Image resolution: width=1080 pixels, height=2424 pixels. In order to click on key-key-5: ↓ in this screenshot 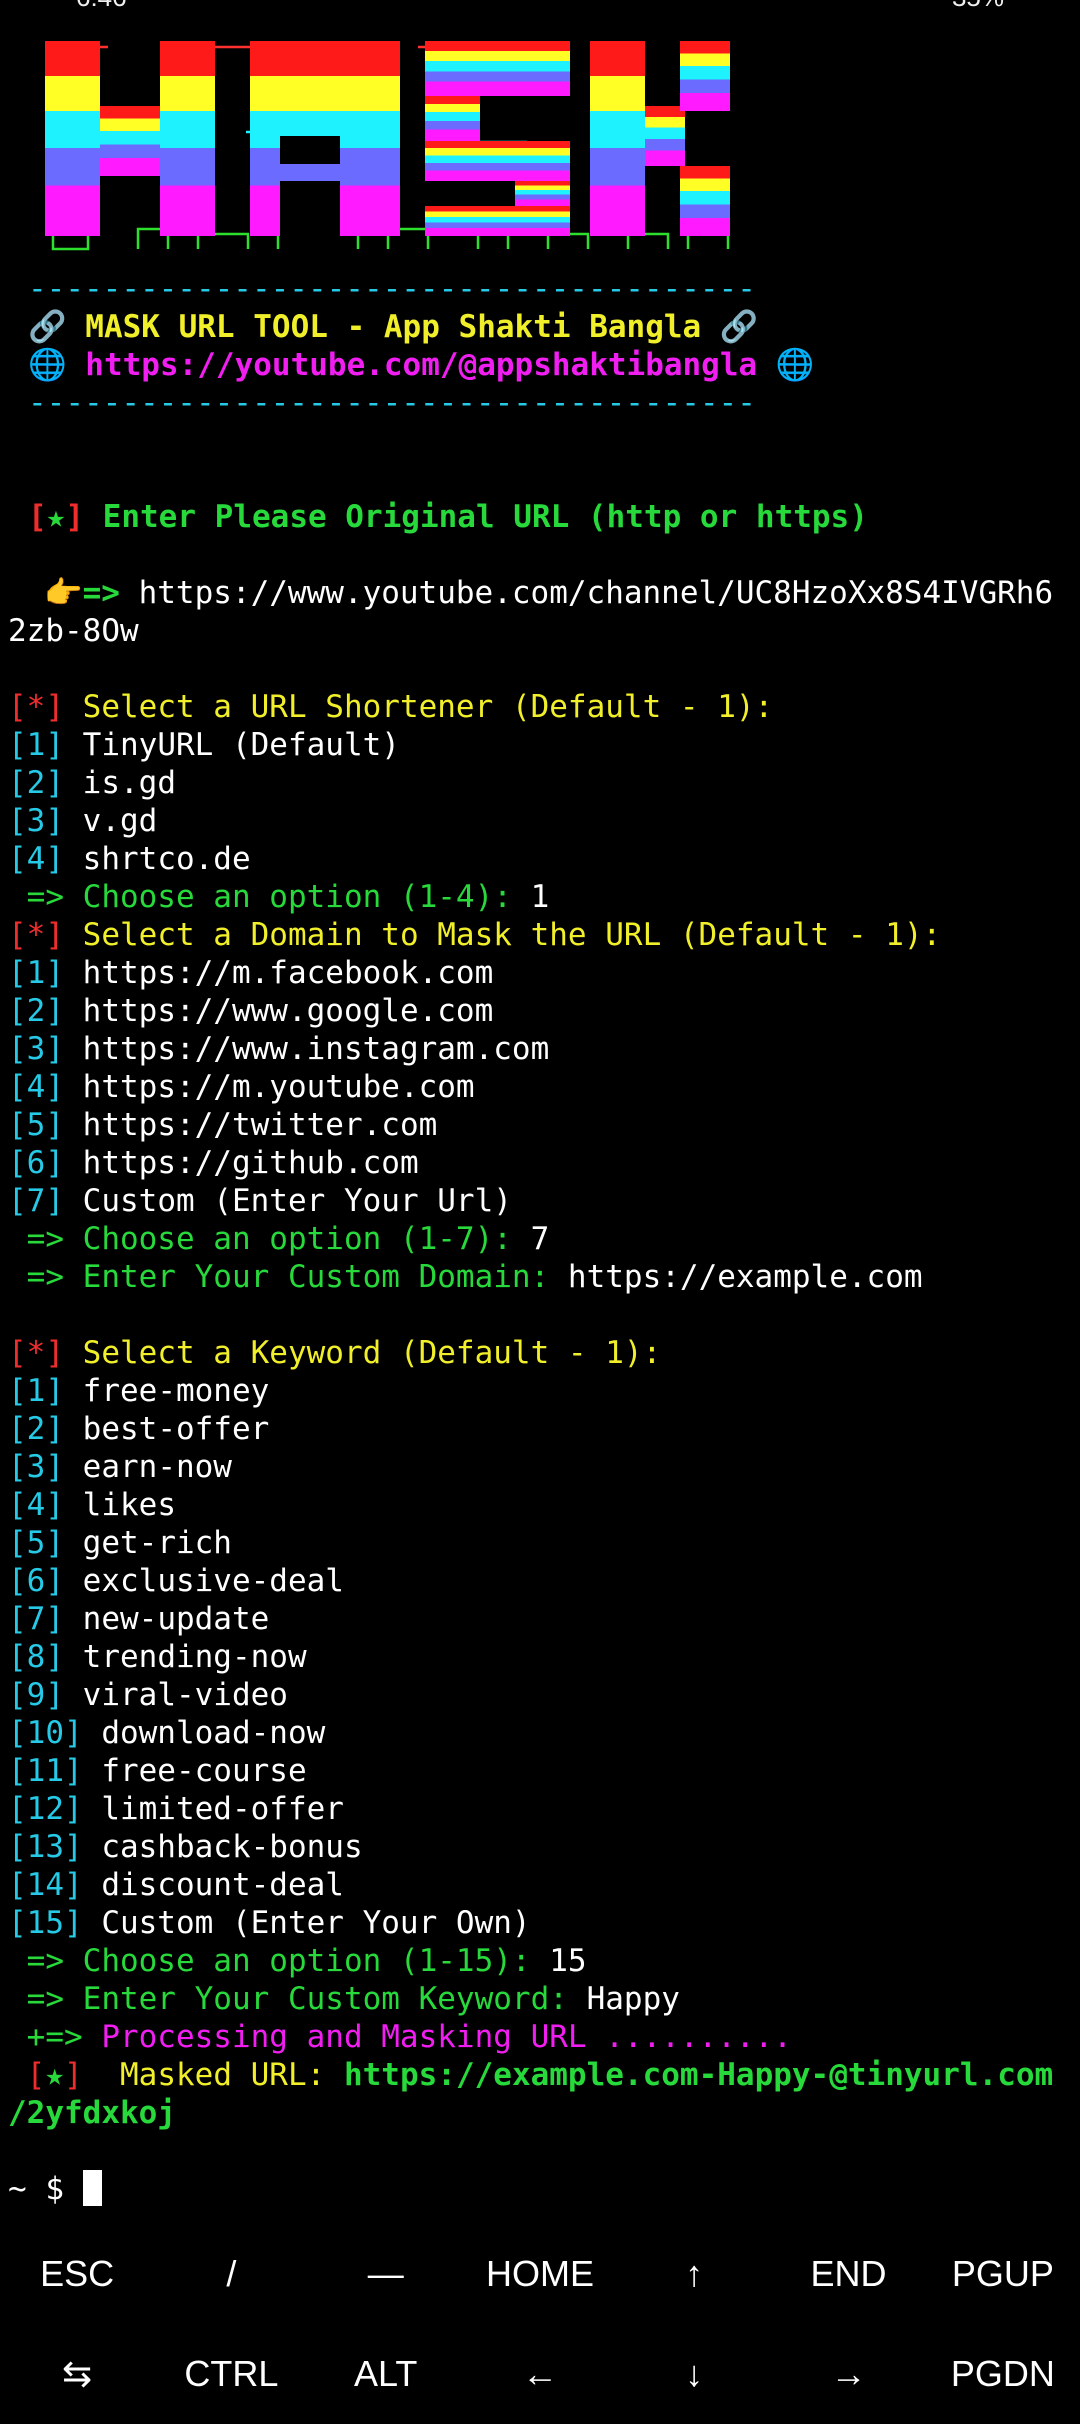, I will do `click(694, 2374)`.